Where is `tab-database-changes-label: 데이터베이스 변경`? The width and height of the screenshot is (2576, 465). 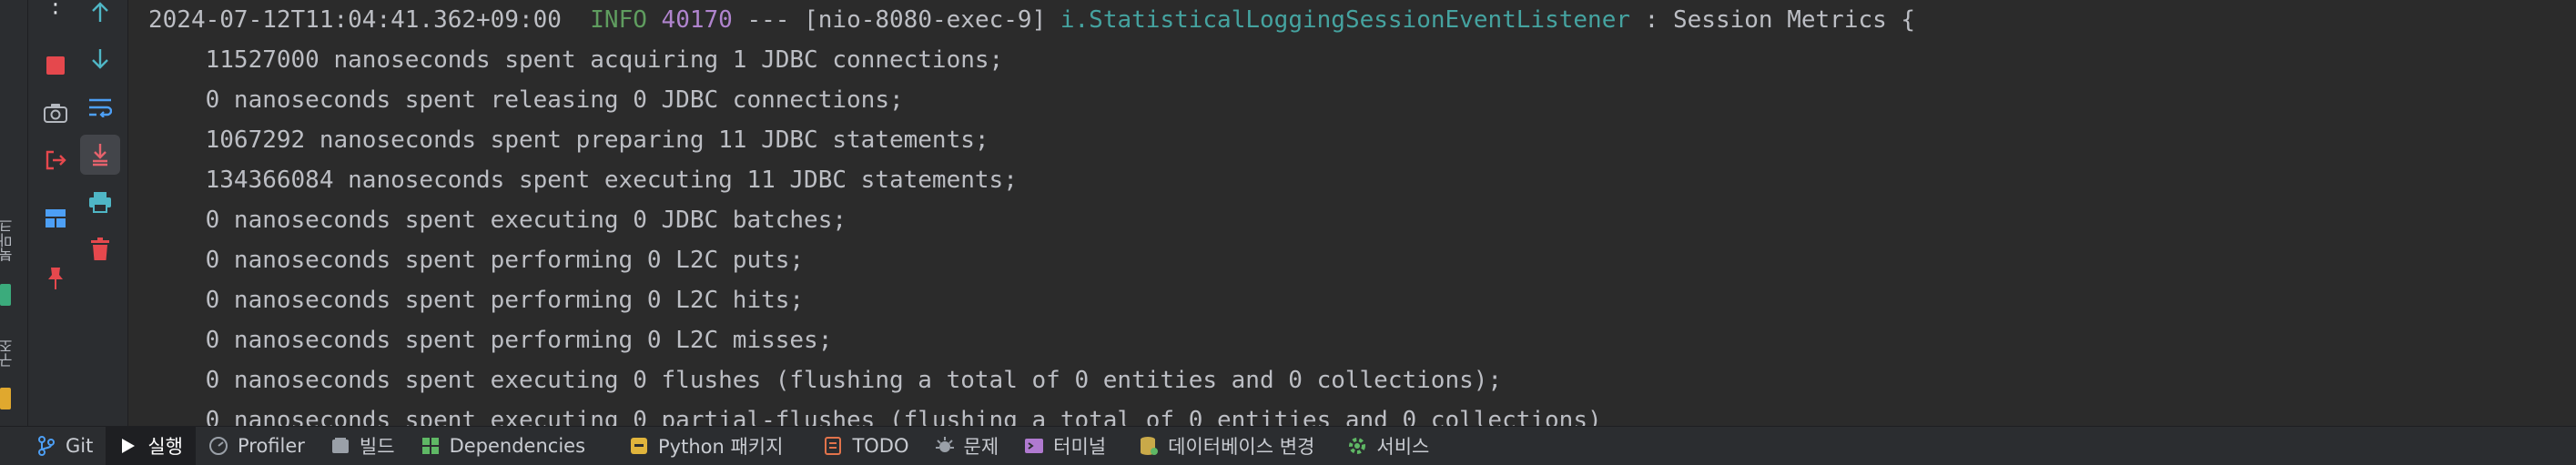
tab-database-changes-label: 데이터베이스 변경 is located at coordinates (1241, 447).